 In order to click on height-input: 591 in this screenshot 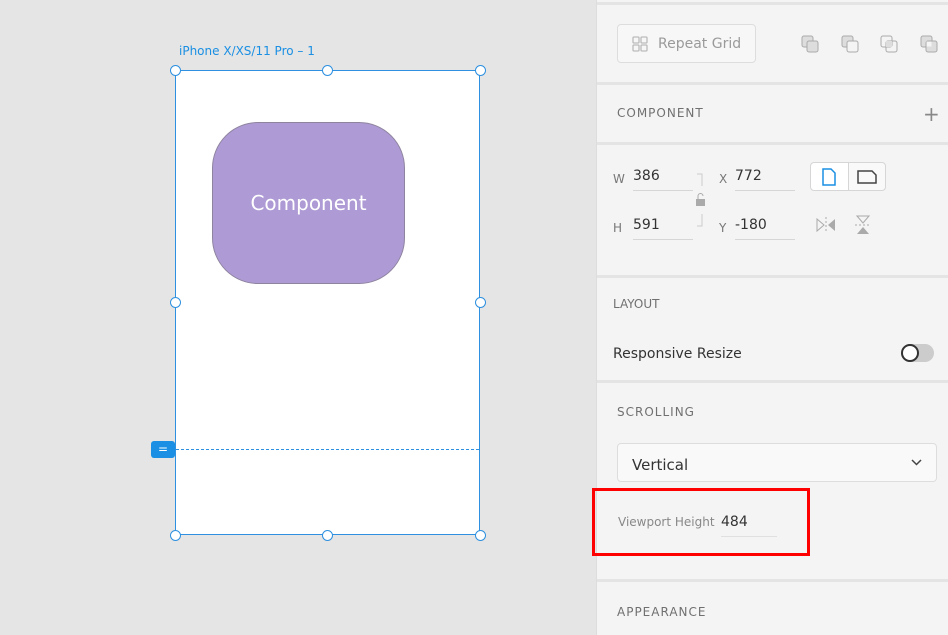, I will do `click(663, 228)`.